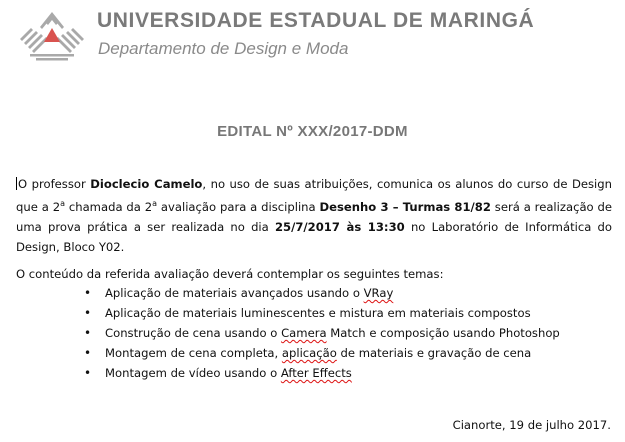 The height and width of the screenshot is (442, 625). I want to click on university-name: UNIVERSIDADE ESTADUAL DE MARINGÁ, so click(316, 20).